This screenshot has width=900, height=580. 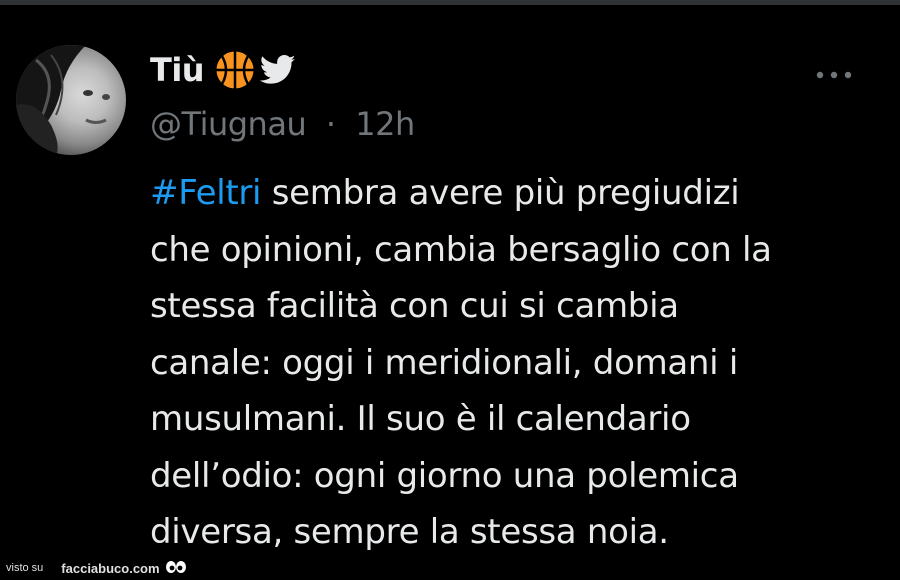 What do you see at coordinates (444, 475) in the screenshot?
I see `tweet-line: dell’odio: ogni giorno una polemica` at bounding box center [444, 475].